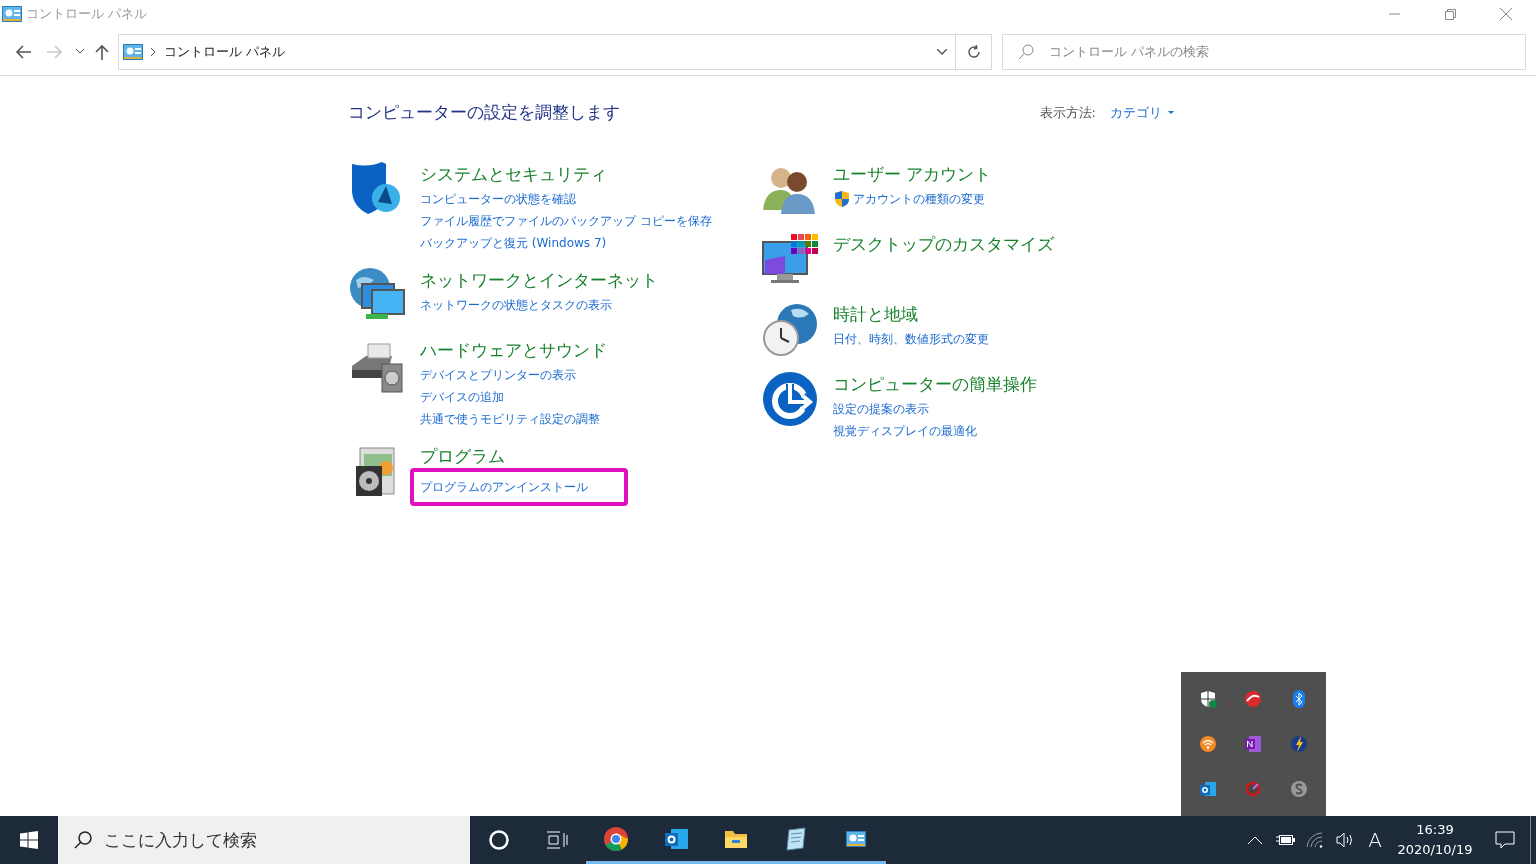  I want to click on category-title: プログラム, so click(523, 455).